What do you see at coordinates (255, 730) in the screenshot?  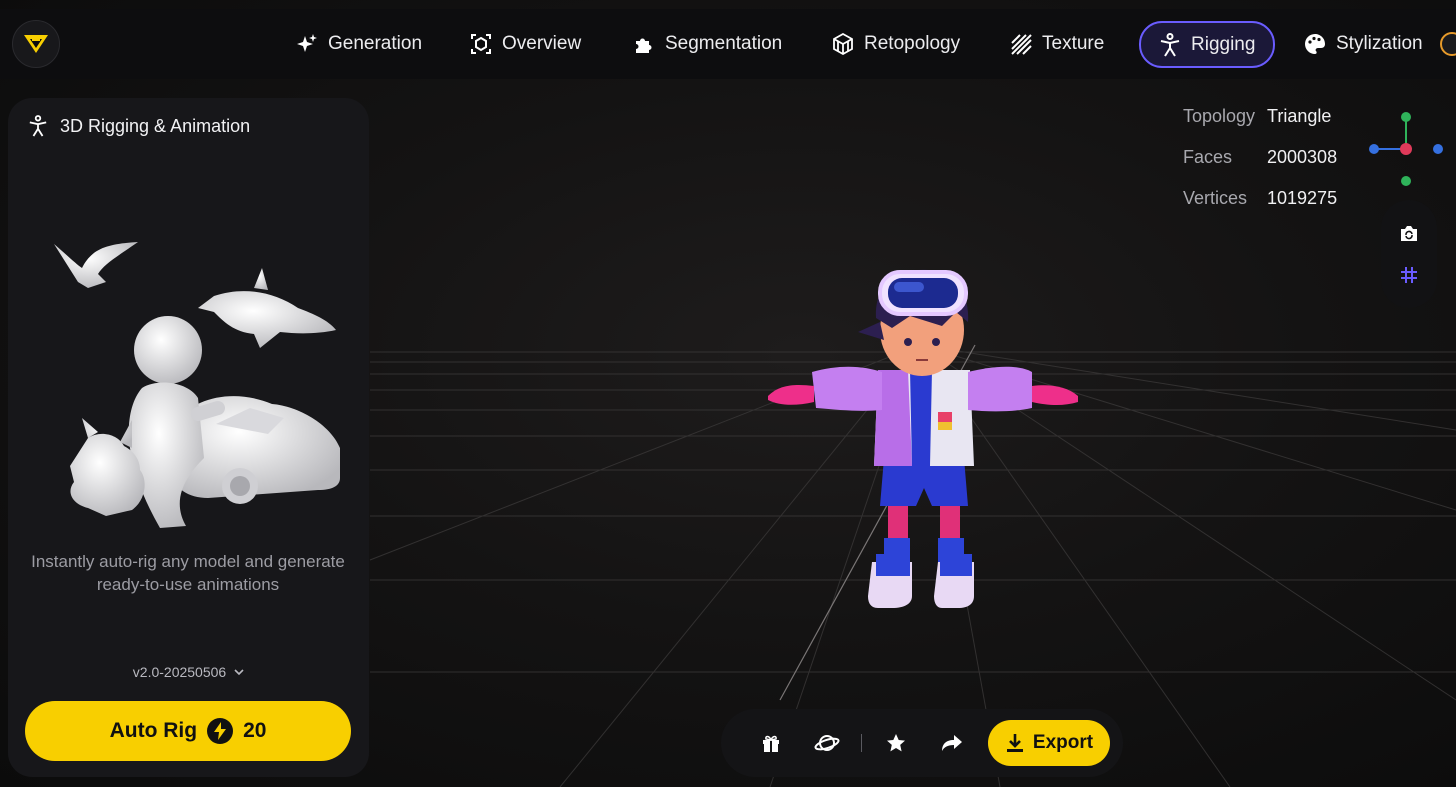 I see `auto-rig-cost: 20` at bounding box center [255, 730].